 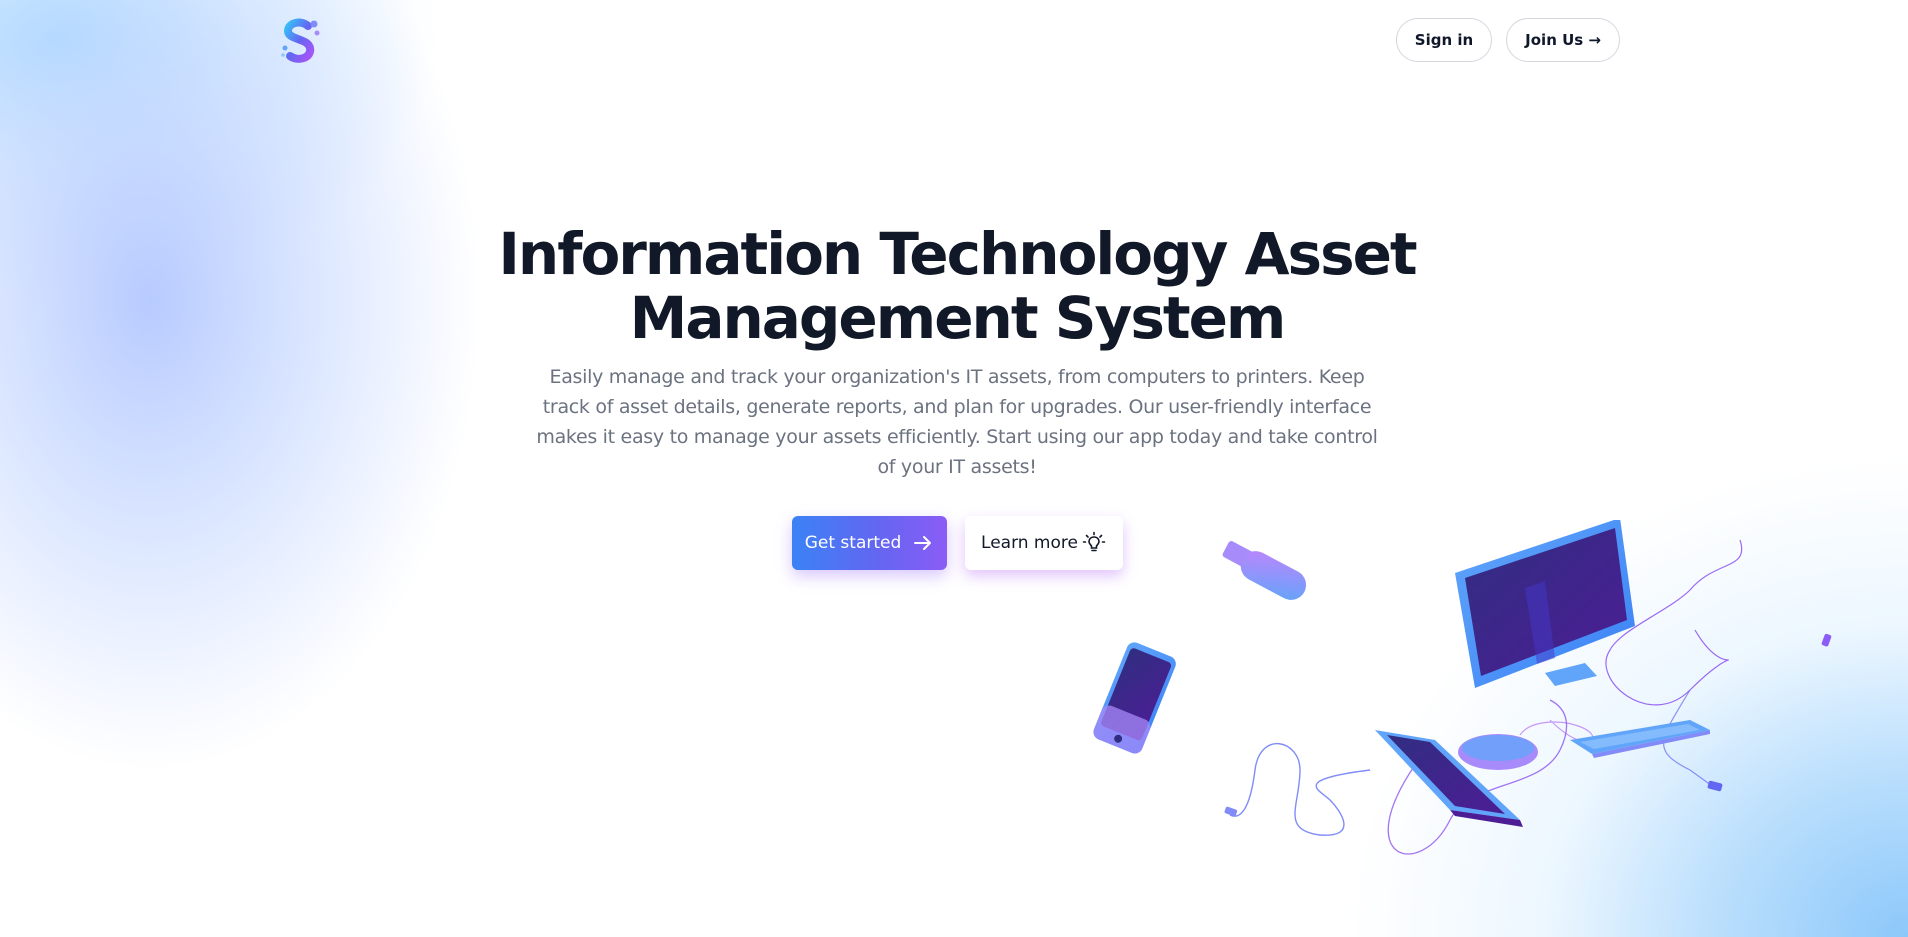 What do you see at coordinates (853, 543) in the screenshot?
I see `get-started-label: Get started` at bounding box center [853, 543].